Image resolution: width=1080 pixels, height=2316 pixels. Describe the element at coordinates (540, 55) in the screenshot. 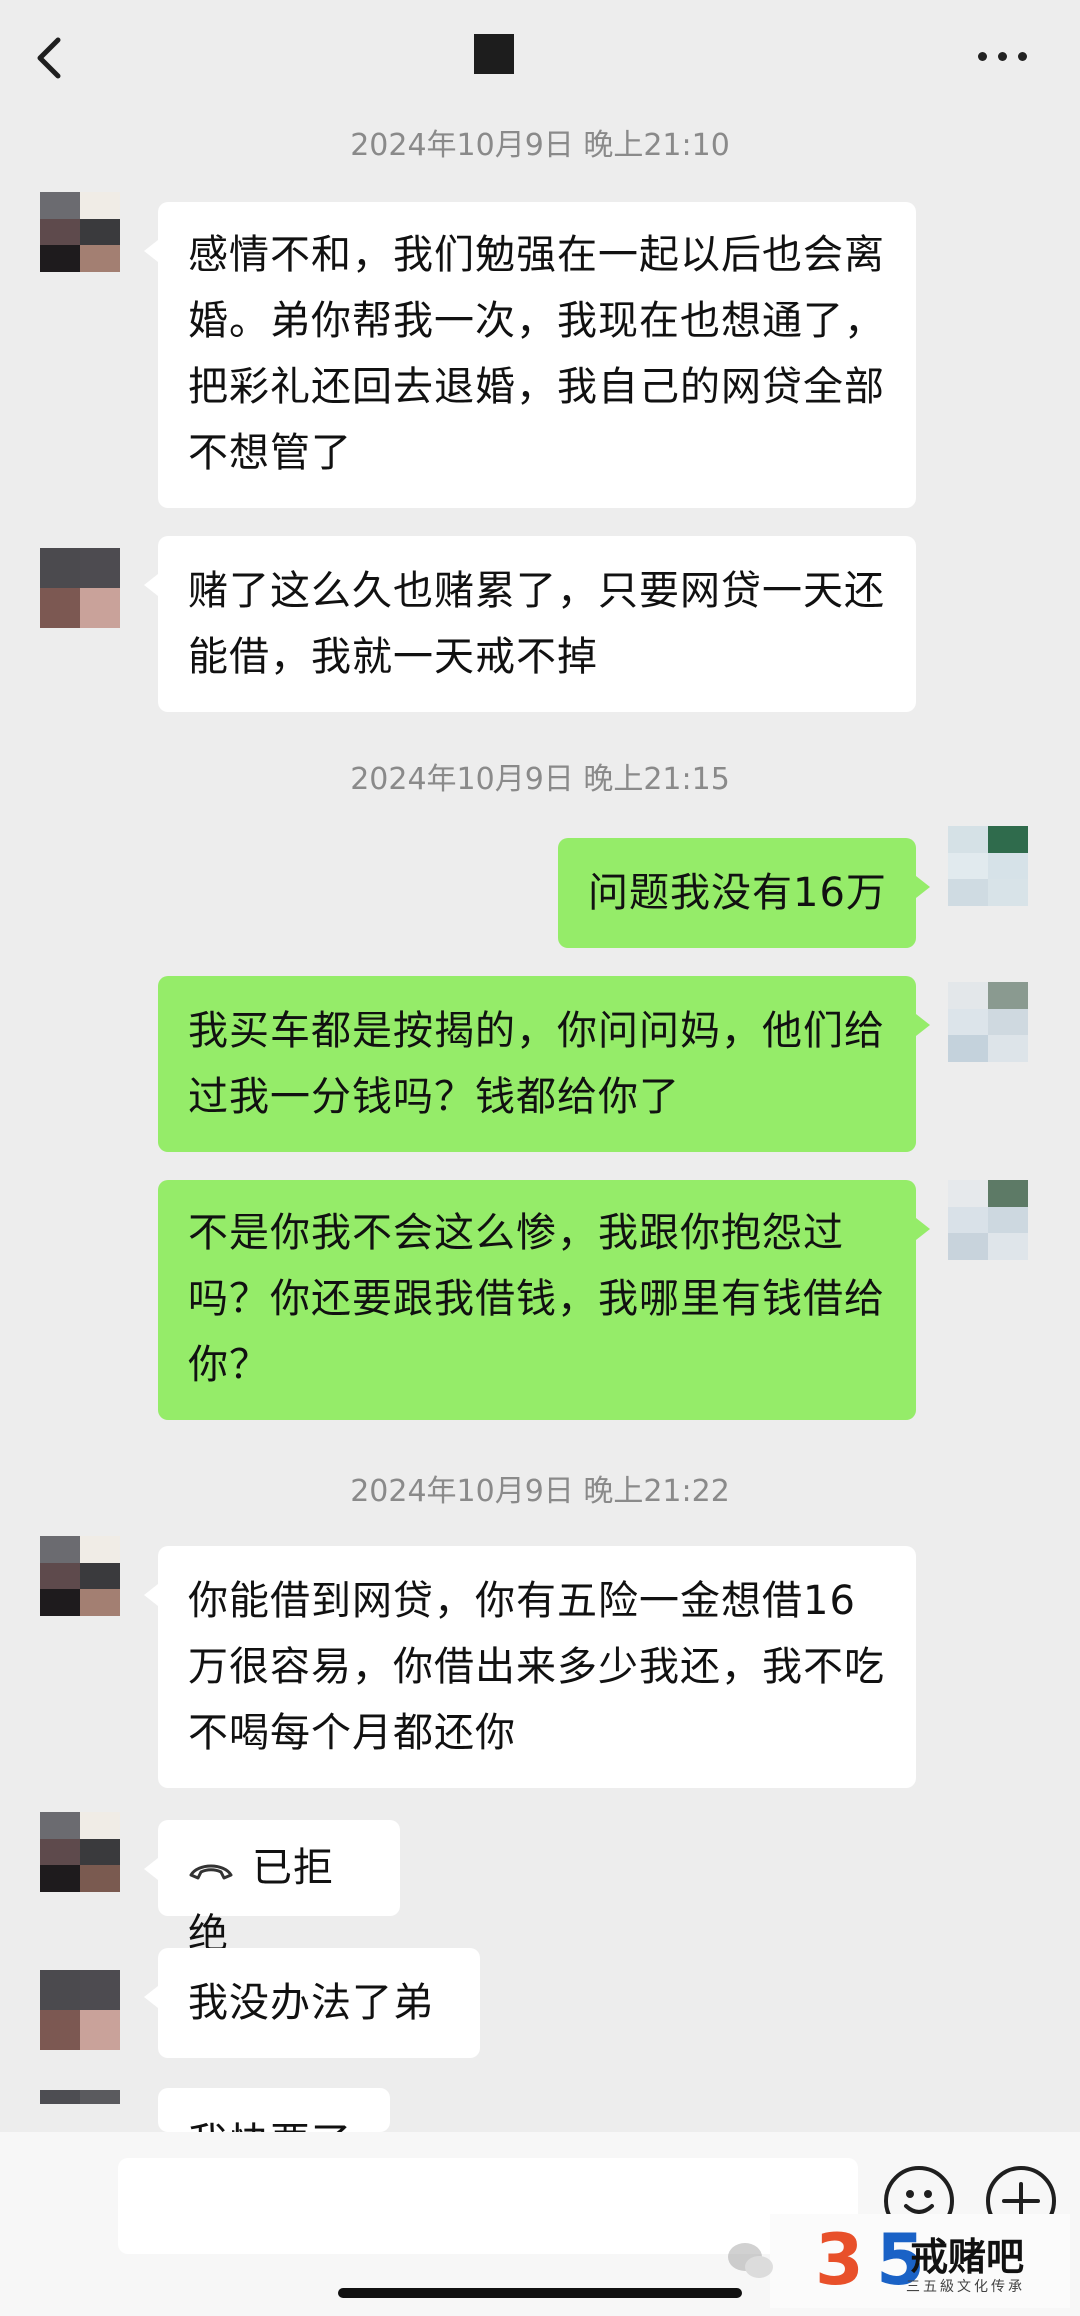

I see `chat-header` at that location.